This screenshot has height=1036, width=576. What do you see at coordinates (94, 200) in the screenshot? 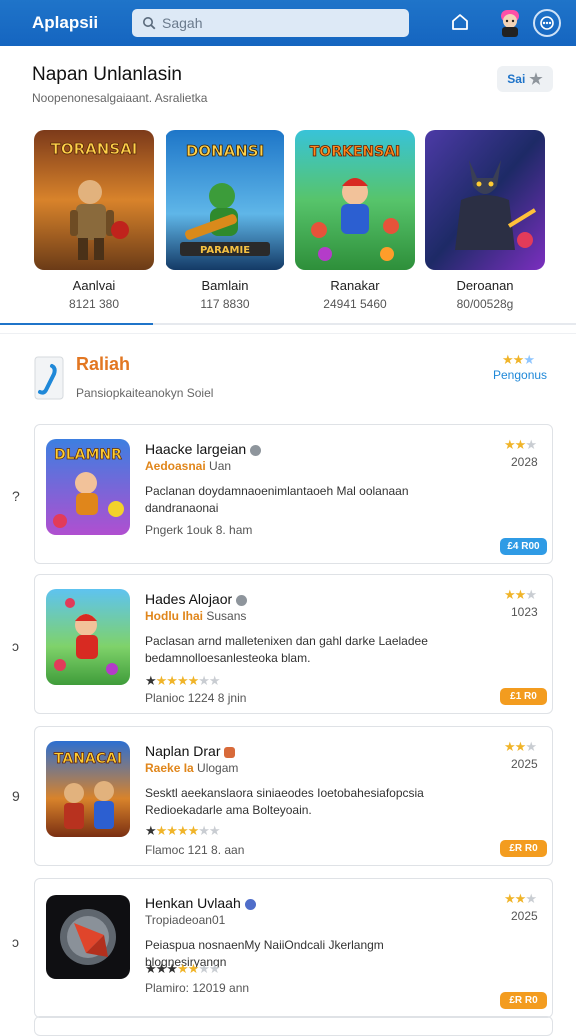
I see `game-artwork: TORANSAI` at bounding box center [94, 200].